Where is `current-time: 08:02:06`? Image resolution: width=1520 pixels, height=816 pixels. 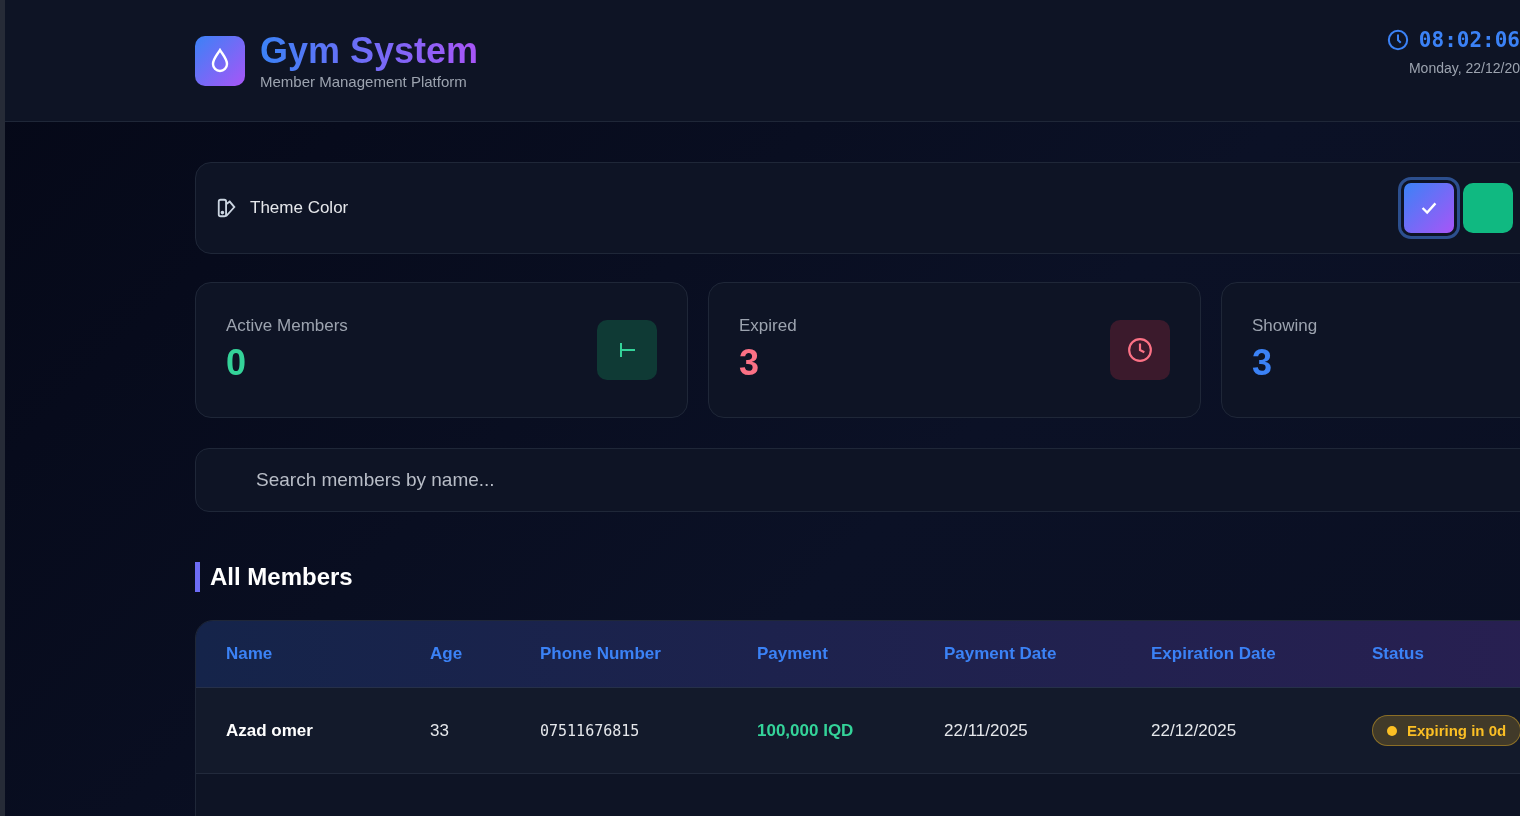 current-time: 08:02:06 is located at coordinates (1469, 39).